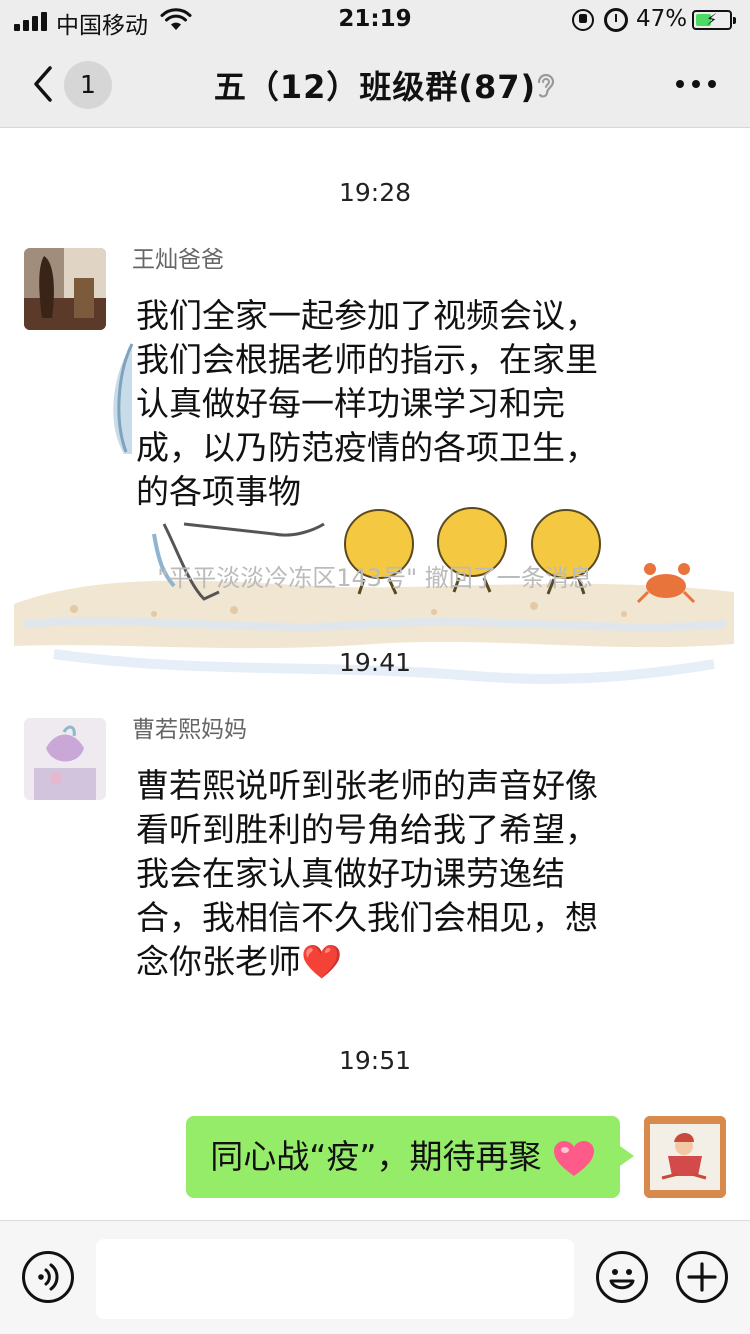 The height and width of the screenshot is (1334, 750). Describe the element at coordinates (375, 662) in the screenshot. I see `timestamp: 19:41` at that location.